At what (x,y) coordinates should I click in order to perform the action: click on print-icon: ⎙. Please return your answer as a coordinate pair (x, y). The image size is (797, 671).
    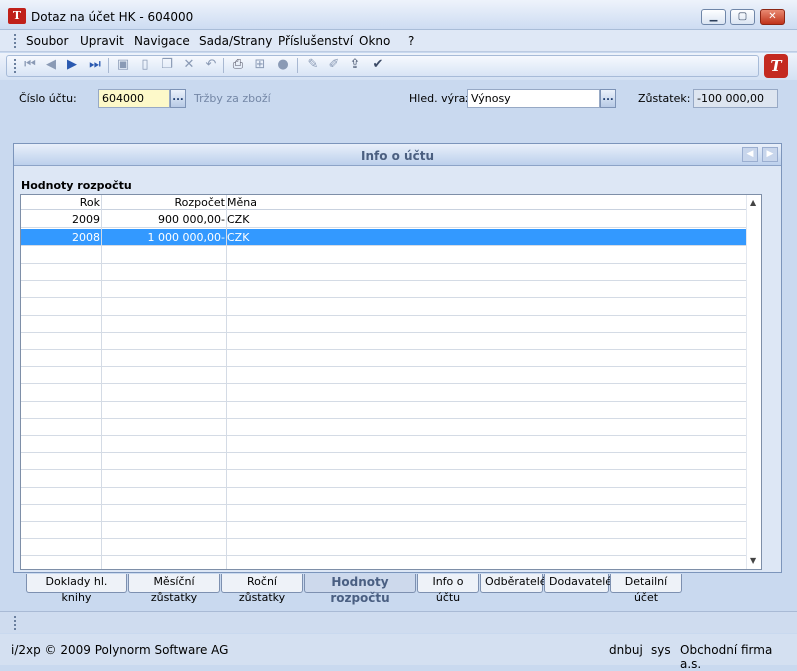
    Looking at the image, I should click on (238, 65).